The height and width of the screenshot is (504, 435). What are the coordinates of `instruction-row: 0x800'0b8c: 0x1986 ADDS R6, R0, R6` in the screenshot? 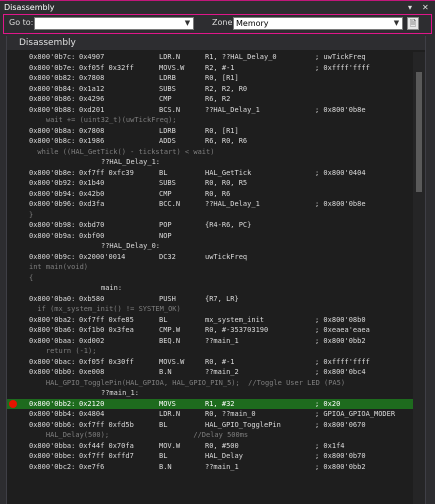 It's located at (210, 141).